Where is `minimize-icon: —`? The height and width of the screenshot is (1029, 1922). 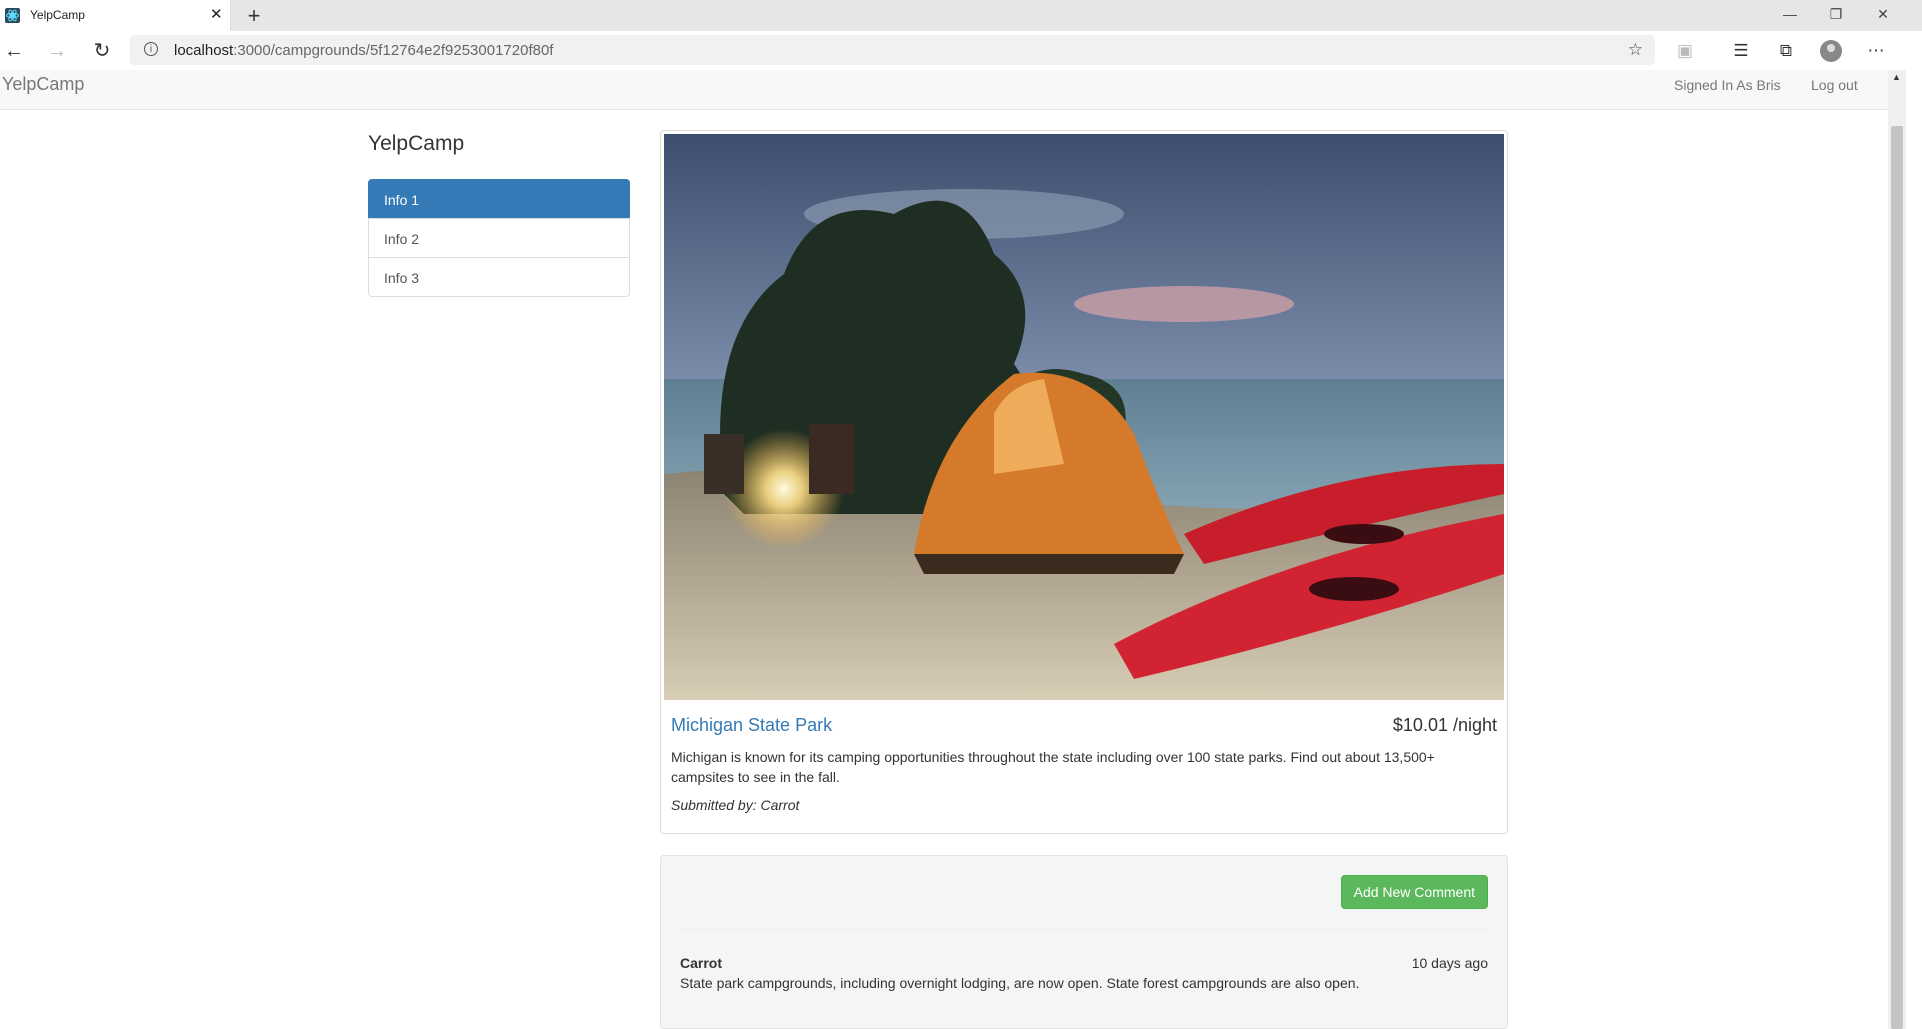
minimize-icon: — is located at coordinates (1790, 14).